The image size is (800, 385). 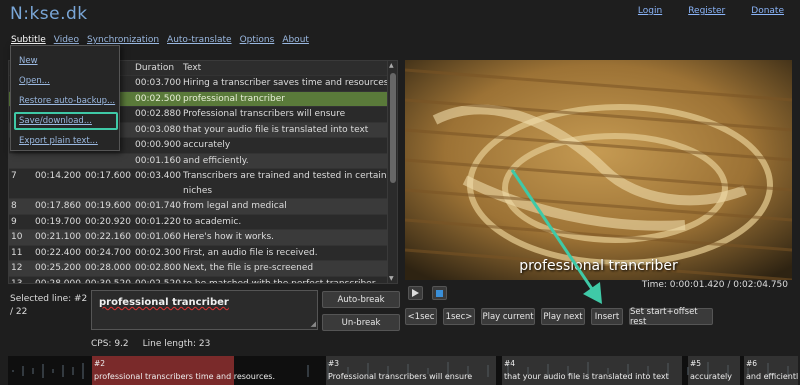 What do you see at coordinates (66, 40) in the screenshot?
I see `menu-video: Video` at bounding box center [66, 40].